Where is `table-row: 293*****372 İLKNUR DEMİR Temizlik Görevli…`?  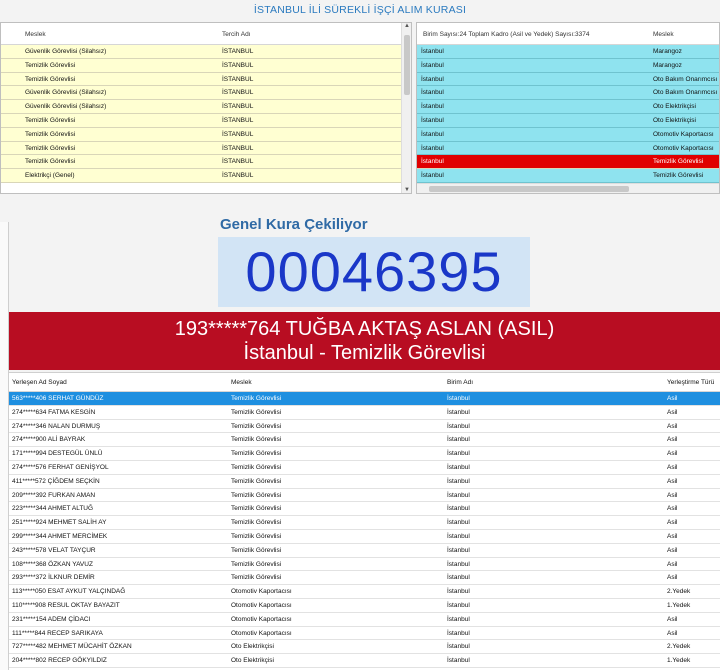
table-row: 293*****372 İLKNUR DEMİR Temizlik Görevli… is located at coordinates (364, 578).